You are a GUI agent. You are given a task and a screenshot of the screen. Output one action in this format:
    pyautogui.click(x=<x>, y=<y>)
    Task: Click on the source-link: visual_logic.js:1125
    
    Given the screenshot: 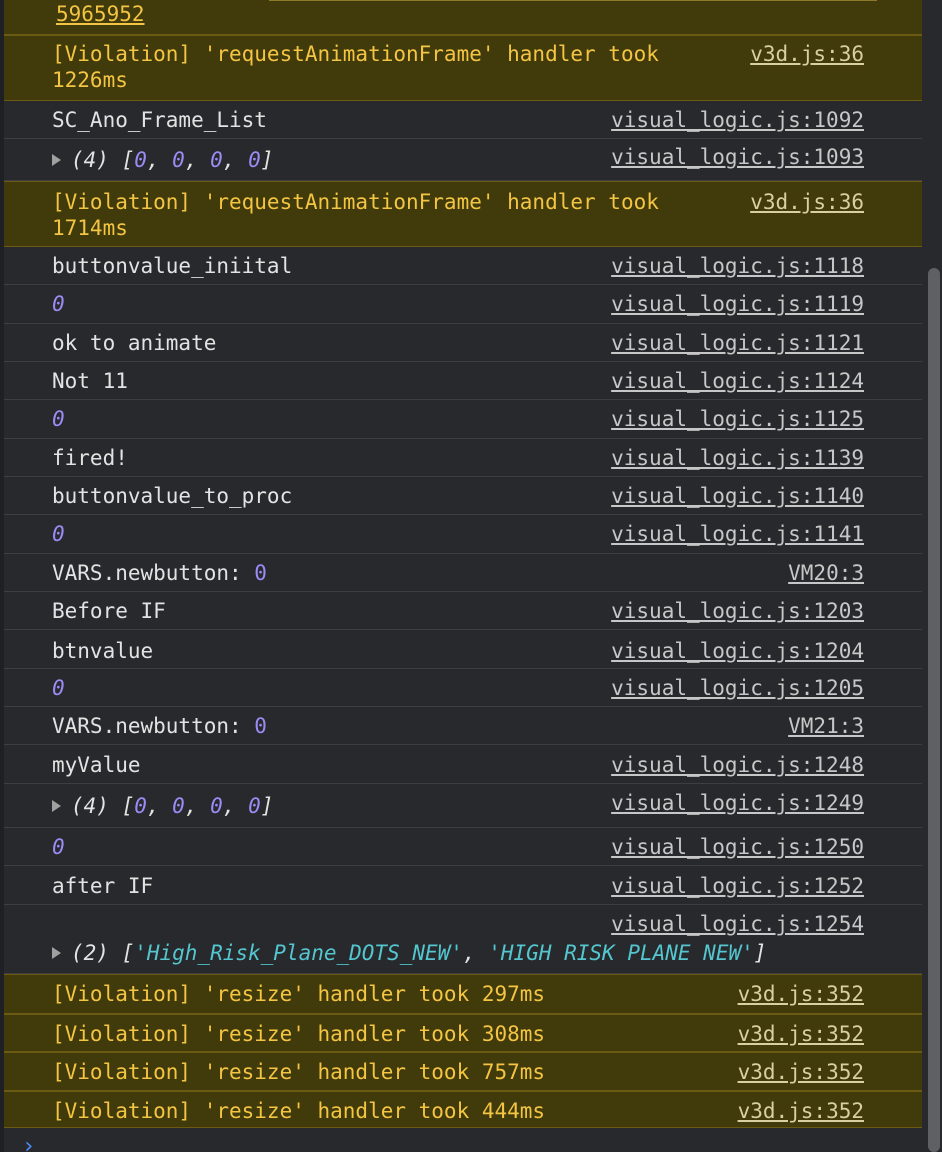 What is the action you would take?
    pyautogui.click(x=737, y=419)
    